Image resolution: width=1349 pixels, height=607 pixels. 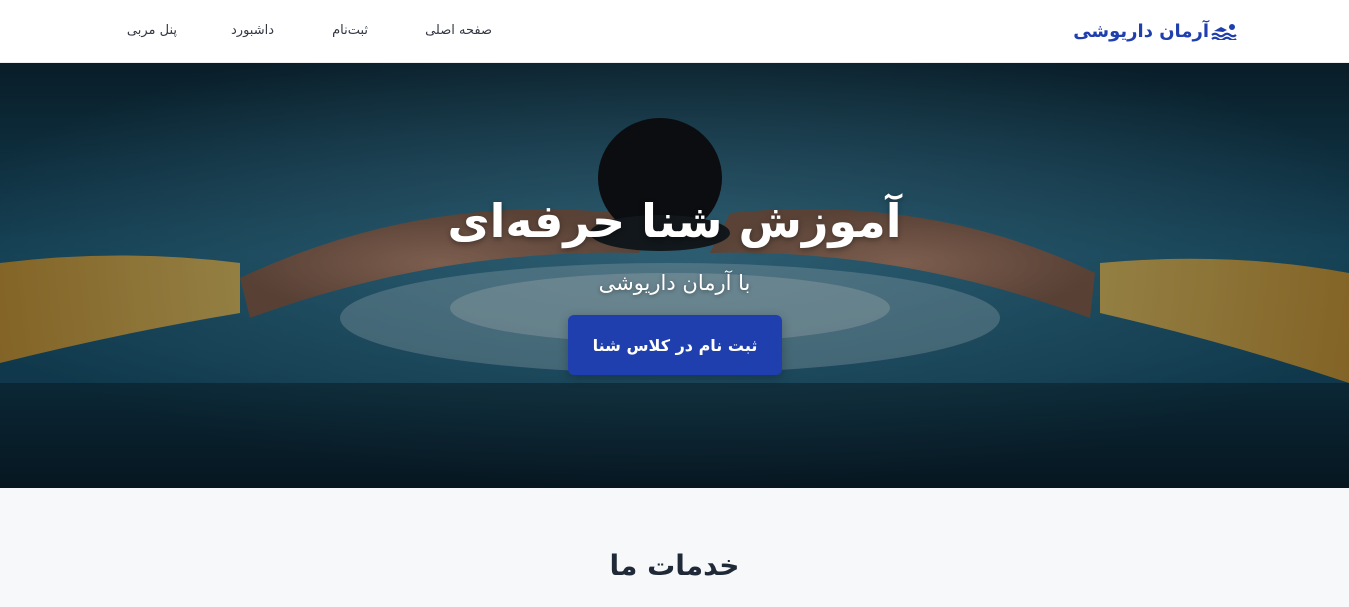 What do you see at coordinates (350, 31) in the screenshot?
I see `nav-link-register: ثبت‌نام` at bounding box center [350, 31].